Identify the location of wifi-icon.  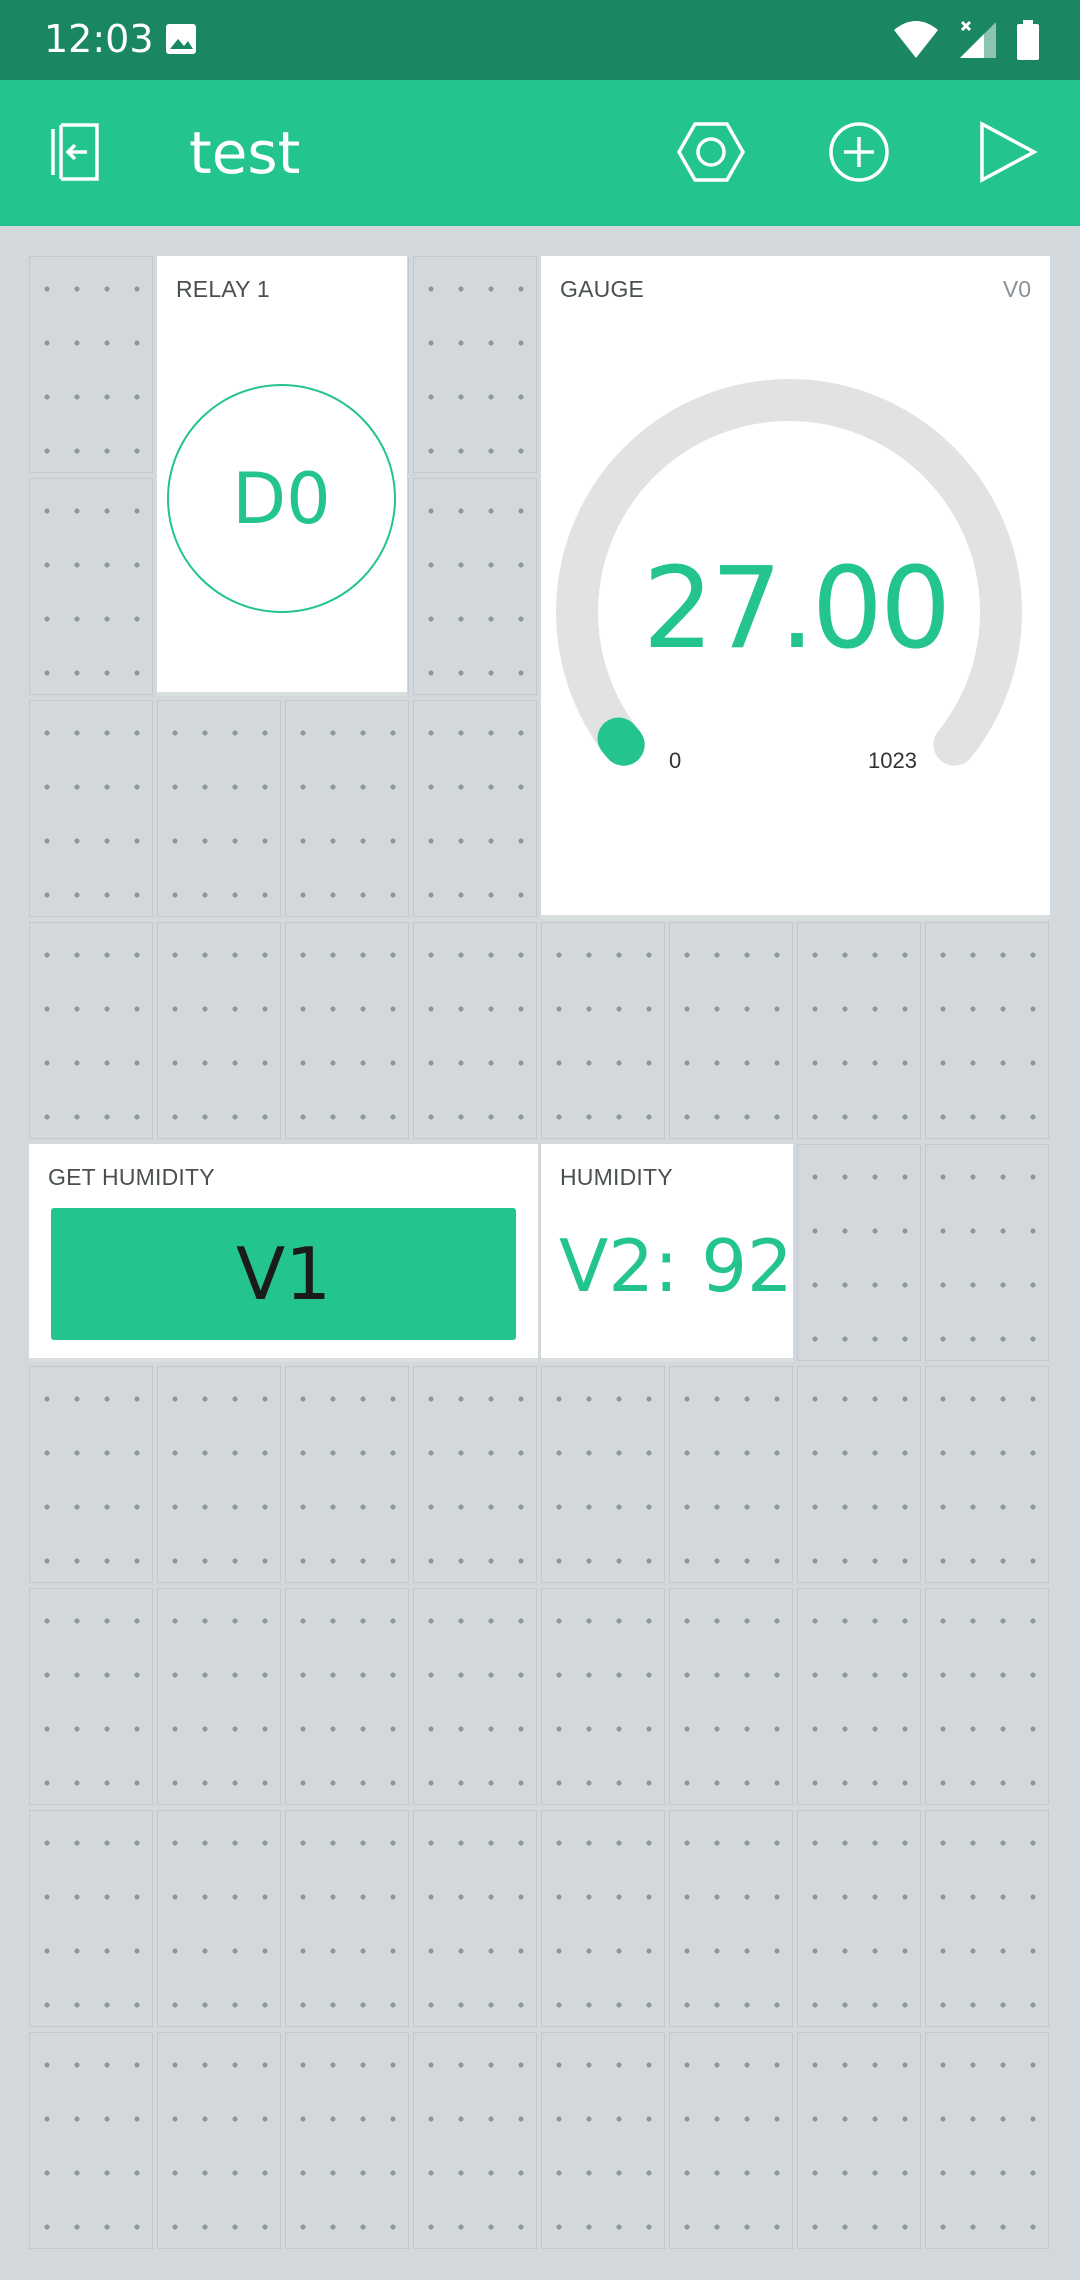
(916, 42).